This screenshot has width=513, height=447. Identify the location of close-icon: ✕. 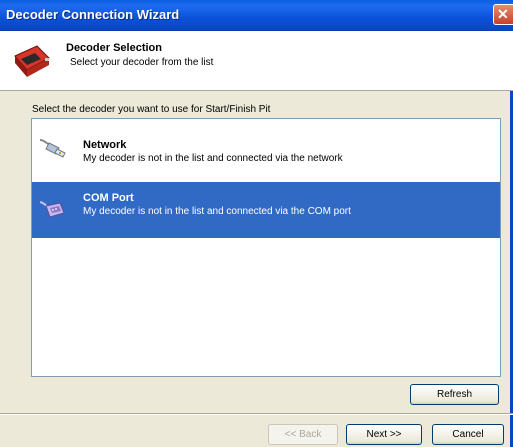
(503, 14).